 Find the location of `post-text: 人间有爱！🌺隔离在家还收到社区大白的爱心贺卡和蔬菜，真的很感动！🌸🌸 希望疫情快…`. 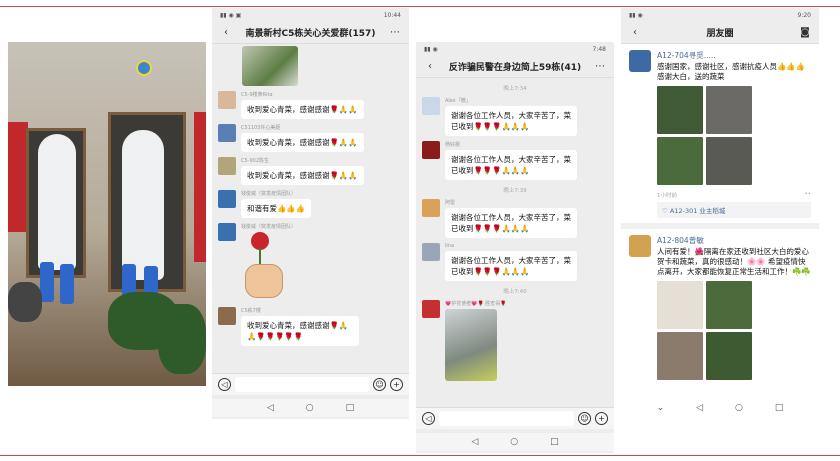

post-text: 人间有爱！🌺隔离在家还收到社区大白的爱心贺卡和蔬菜，真的很感动！🌸🌸 希望疫情快… is located at coordinates (734, 261).